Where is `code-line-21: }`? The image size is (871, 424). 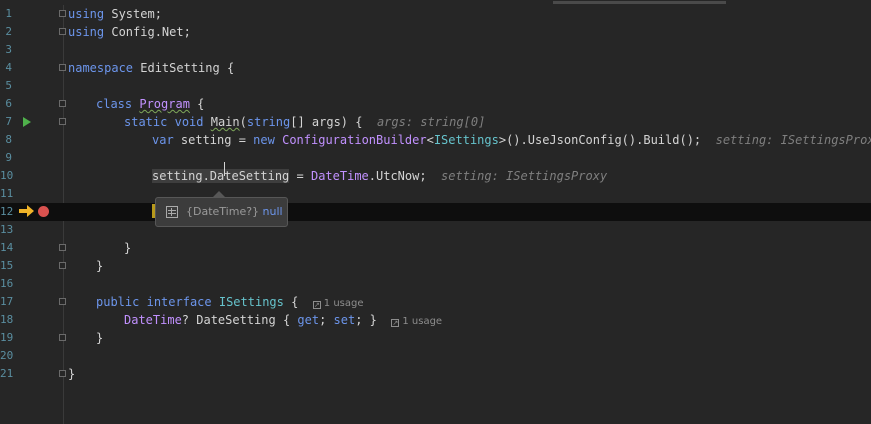 code-line-21: } is located at coordinates (71, 374).